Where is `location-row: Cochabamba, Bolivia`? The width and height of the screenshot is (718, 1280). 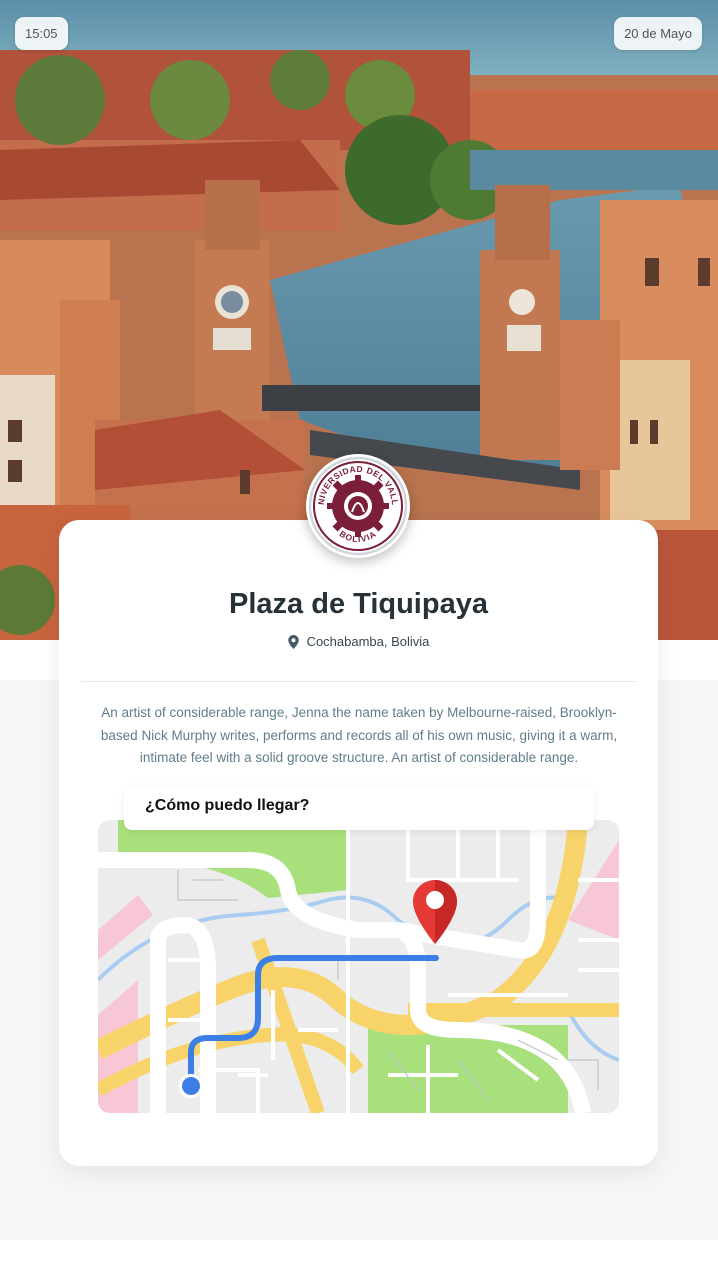 location-row: Cochabamba, Bolivia is located at coordinates (358, 641).